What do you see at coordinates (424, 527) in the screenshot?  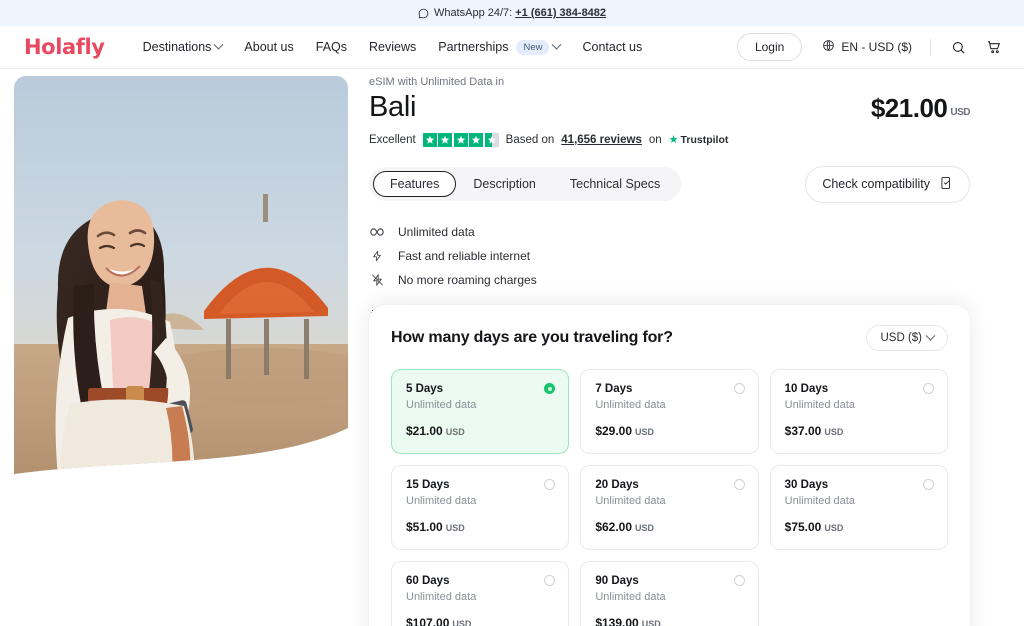 I see `plan-price-amount: $51.00` at bounding box center [424, 527].